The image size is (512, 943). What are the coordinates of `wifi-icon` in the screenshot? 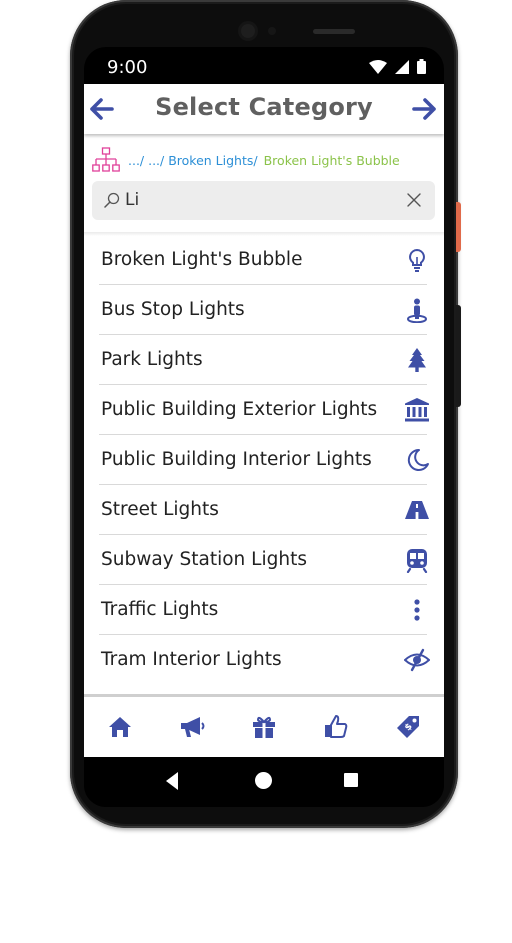 It's located at (378, 66).